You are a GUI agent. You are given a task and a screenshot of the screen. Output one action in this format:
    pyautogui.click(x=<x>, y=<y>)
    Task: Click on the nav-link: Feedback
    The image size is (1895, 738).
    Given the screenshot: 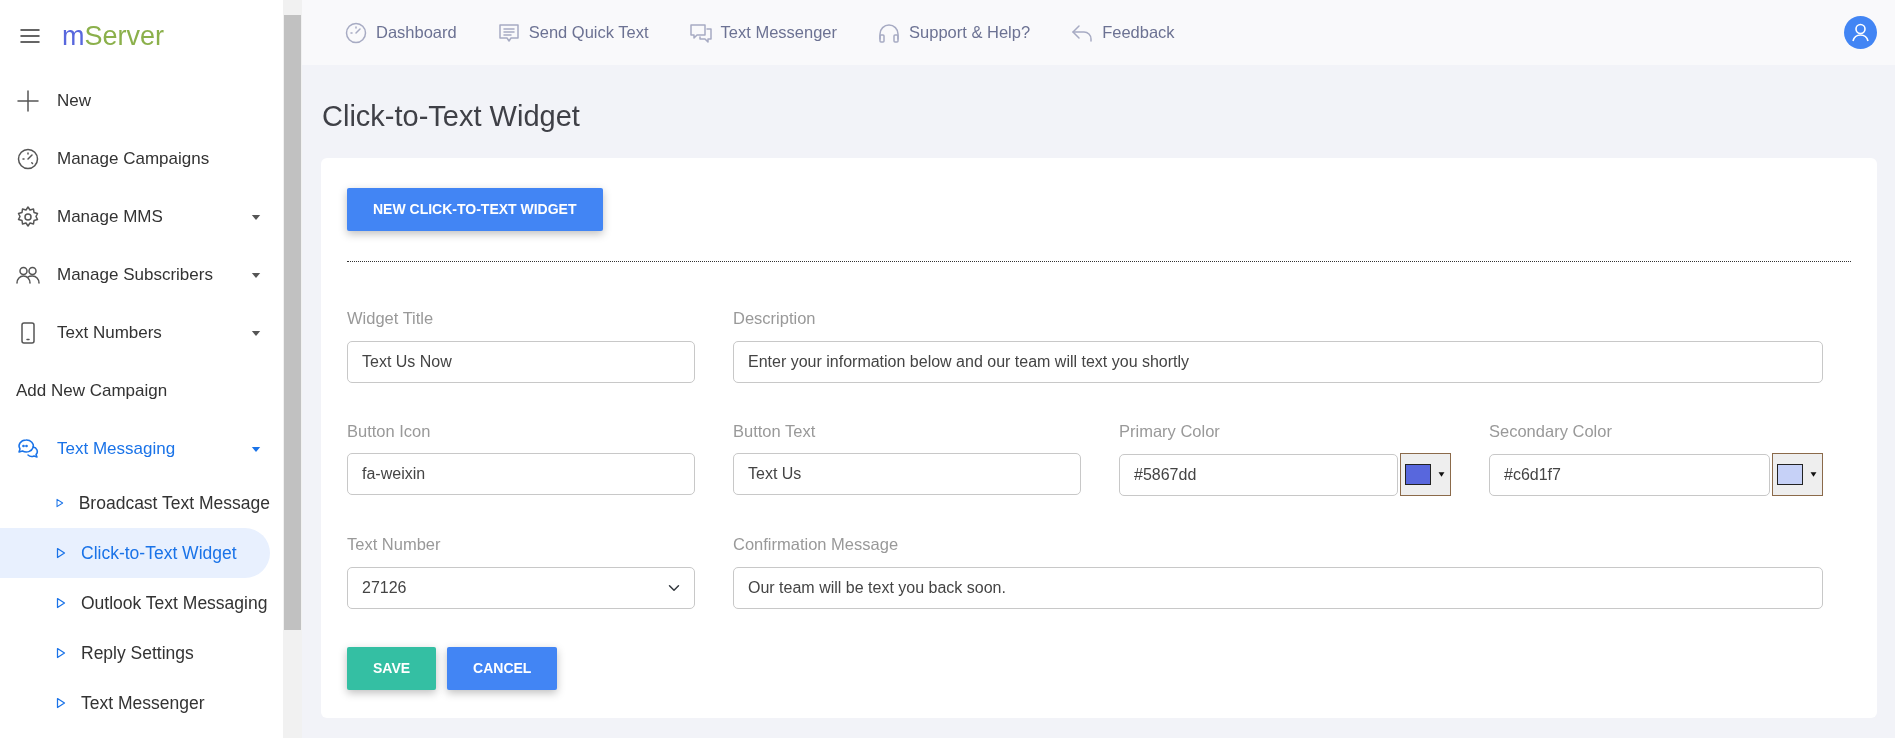 What is the action you would take?
    pyautogui.click(x=1122, y=32)
    